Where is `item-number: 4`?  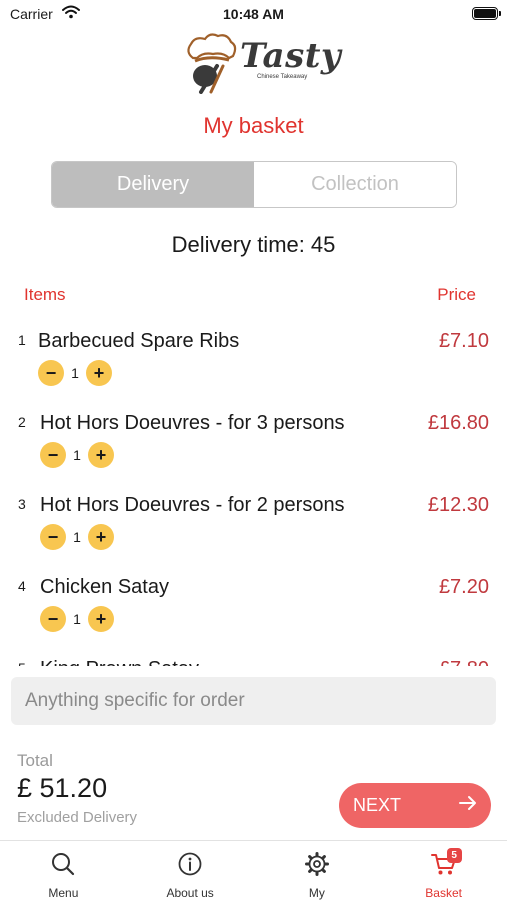
item-number: 4 is located at coordinates (22, 586).